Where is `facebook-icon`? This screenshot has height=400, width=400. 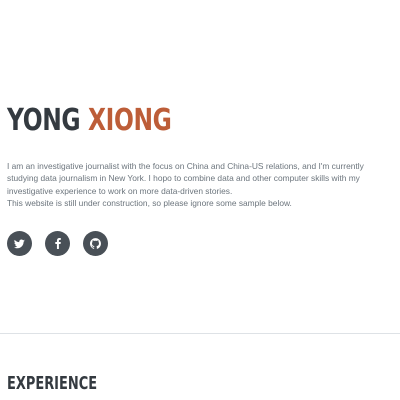
facebook-icon is located at coordinates (57, 243).